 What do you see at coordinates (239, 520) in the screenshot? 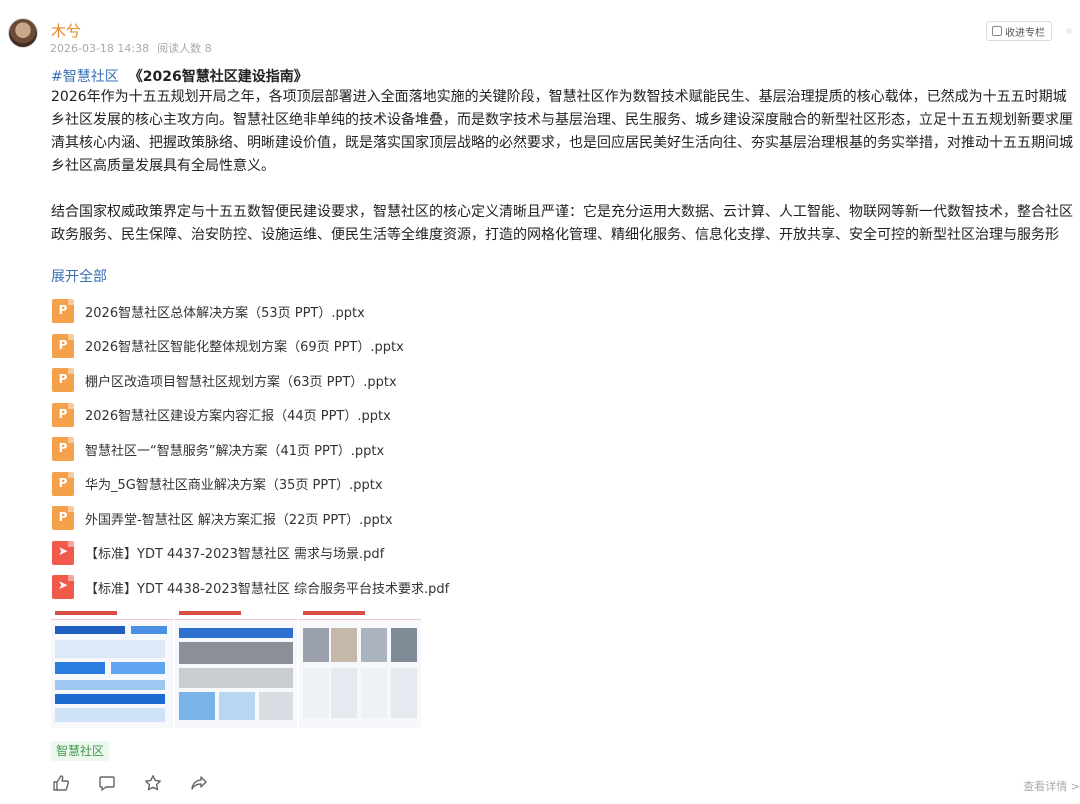
I see `attachment-name: 外国弄堂-智慧社区 解决方案汇报（22页 PPT）.pptx` at bounding box center [239, 520].